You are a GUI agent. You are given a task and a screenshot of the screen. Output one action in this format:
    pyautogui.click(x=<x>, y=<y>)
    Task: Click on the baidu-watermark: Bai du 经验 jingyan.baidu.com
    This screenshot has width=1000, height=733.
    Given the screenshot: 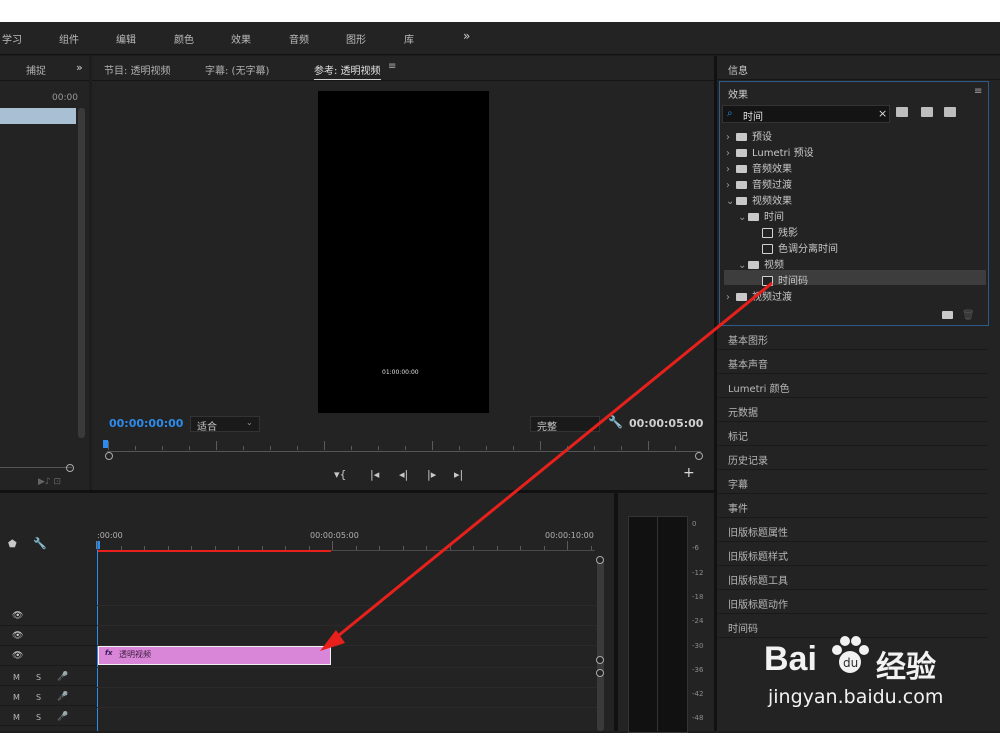 What is the action you would take?
    pyautogui.click(x=879, y=670)
    